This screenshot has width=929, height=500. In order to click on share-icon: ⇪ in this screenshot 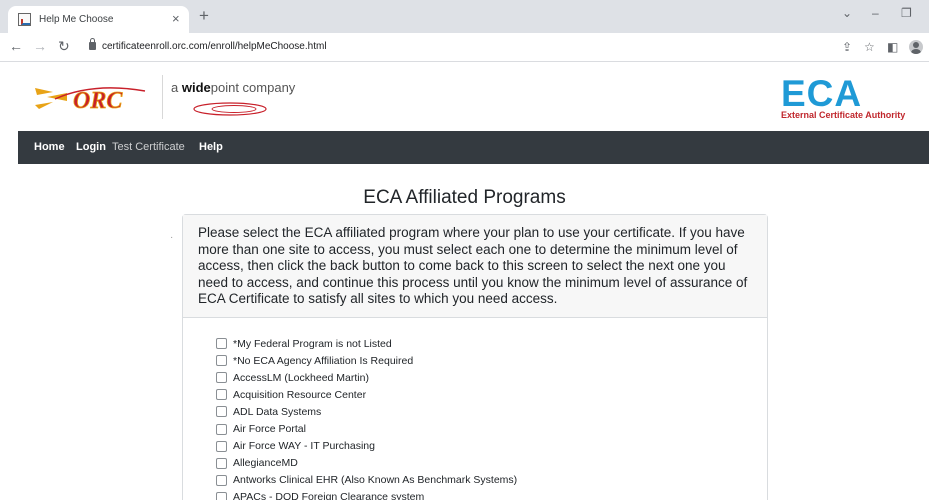, I will do `click(847, 47)`.